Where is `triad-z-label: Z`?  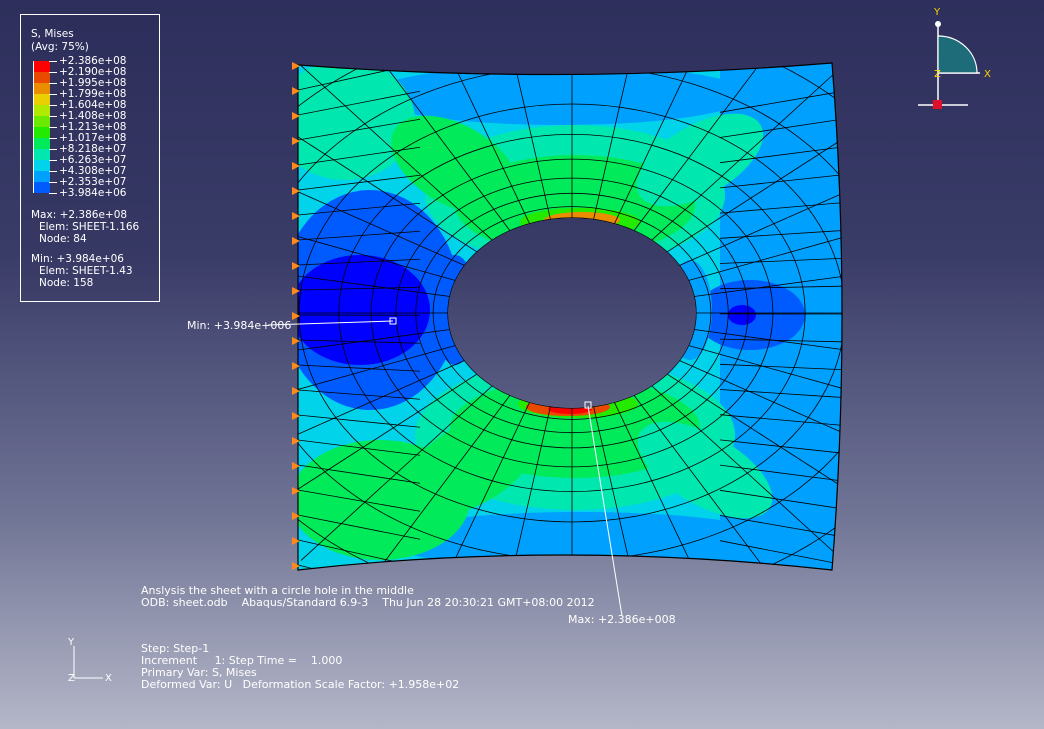 triad-z-label: Z is located at coordinates (937, 74).